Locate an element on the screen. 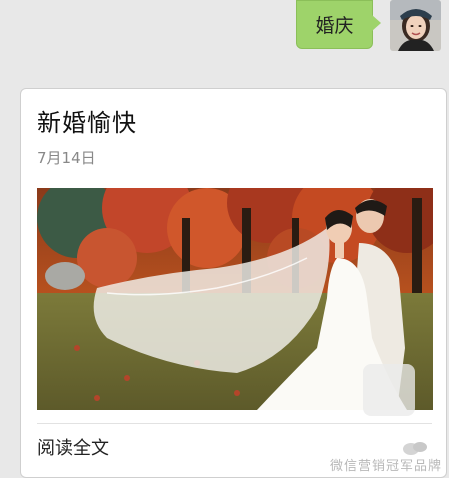 This screenshot has height=478, width=449. article-title: 新婚愉快 is located at coordinates (87, 123).